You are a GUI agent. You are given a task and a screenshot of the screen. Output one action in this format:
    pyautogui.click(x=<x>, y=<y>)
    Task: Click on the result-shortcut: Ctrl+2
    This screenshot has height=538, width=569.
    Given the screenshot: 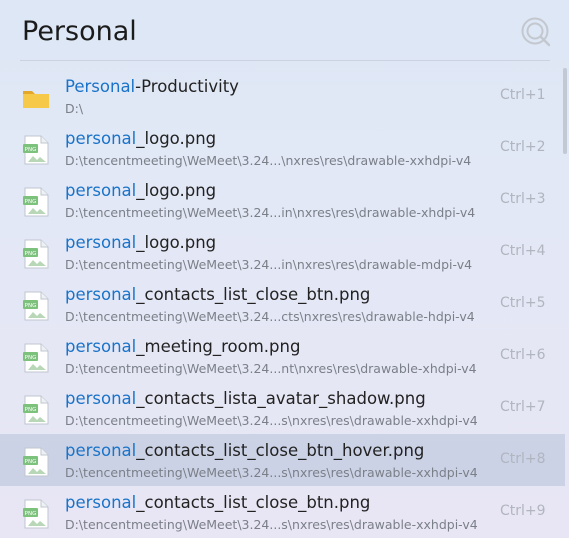 What is the action you would take?
    pyautogui.click(x=523, y=147)
    